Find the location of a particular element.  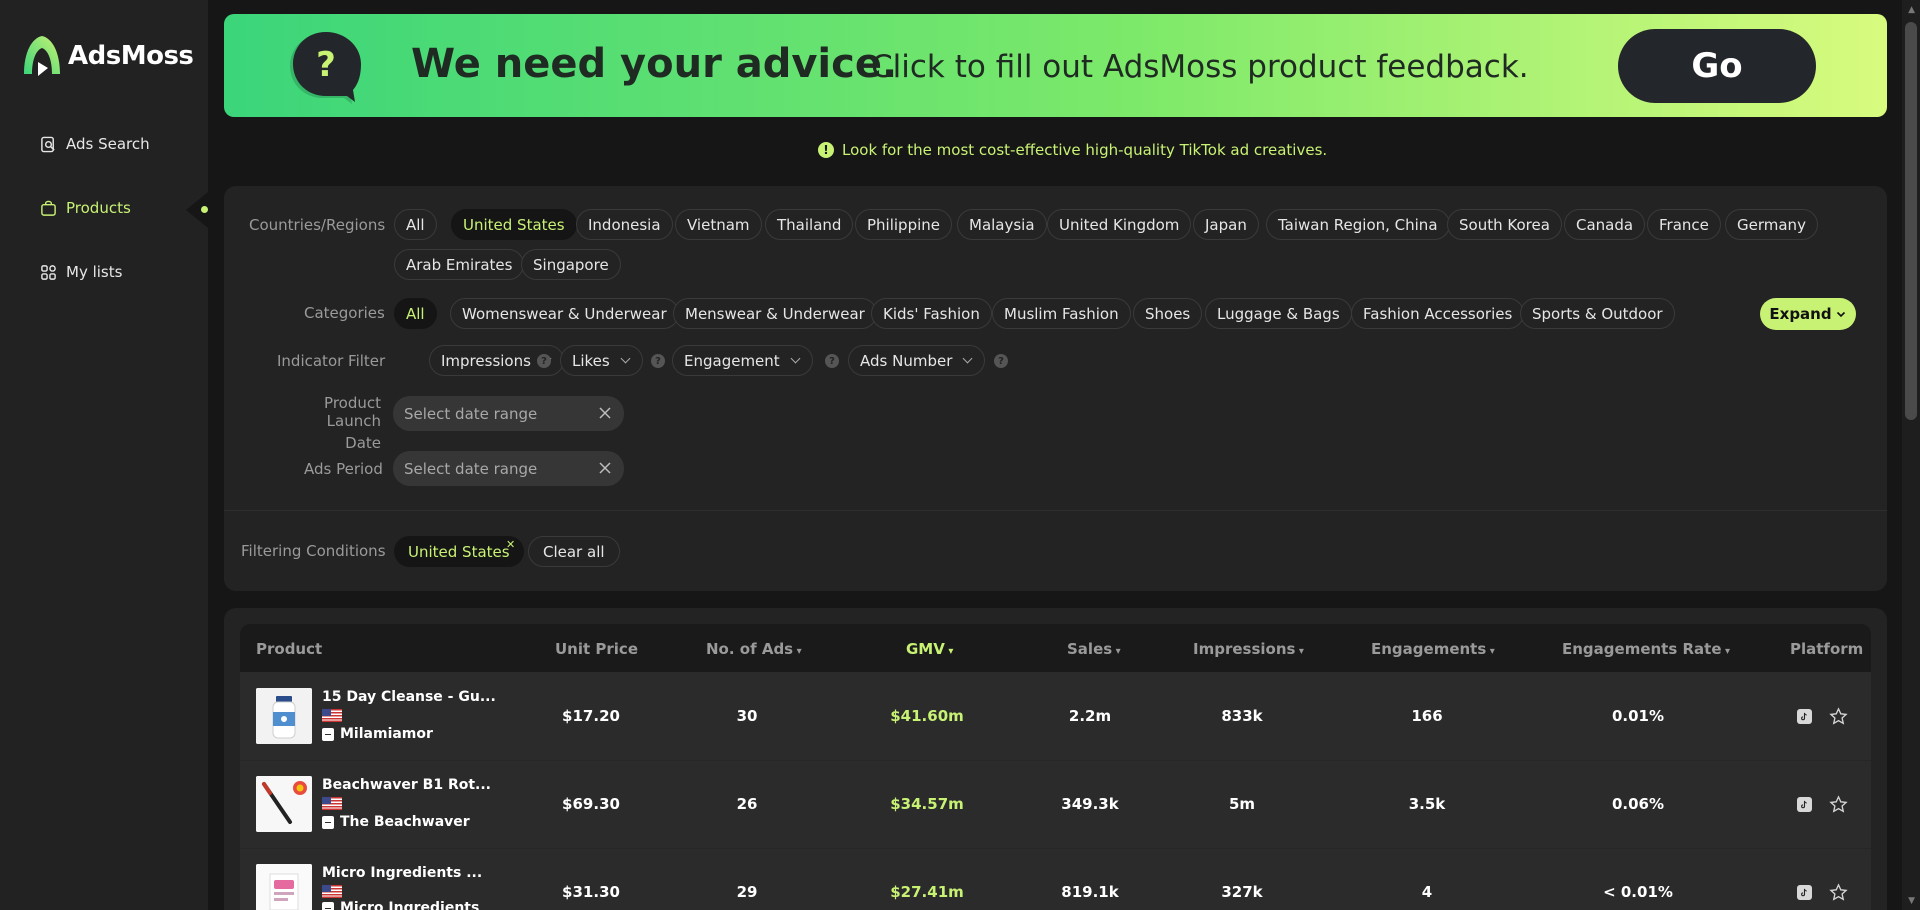

shop-label: Milamiamor is located at coordinates (386, 734).